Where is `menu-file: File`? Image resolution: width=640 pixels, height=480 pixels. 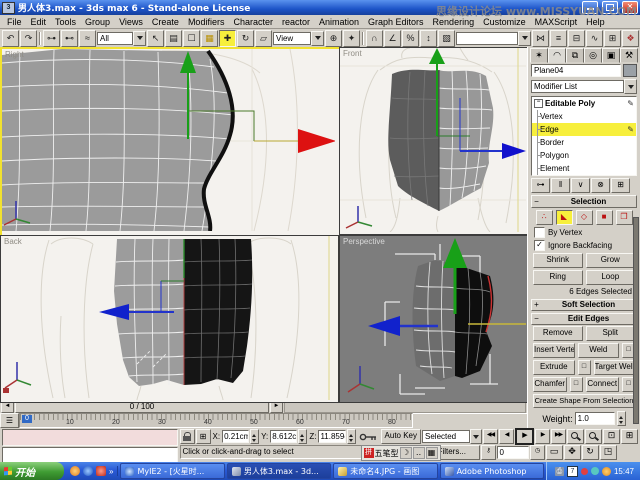 menu-file: File is located at coordinates (14, 22).